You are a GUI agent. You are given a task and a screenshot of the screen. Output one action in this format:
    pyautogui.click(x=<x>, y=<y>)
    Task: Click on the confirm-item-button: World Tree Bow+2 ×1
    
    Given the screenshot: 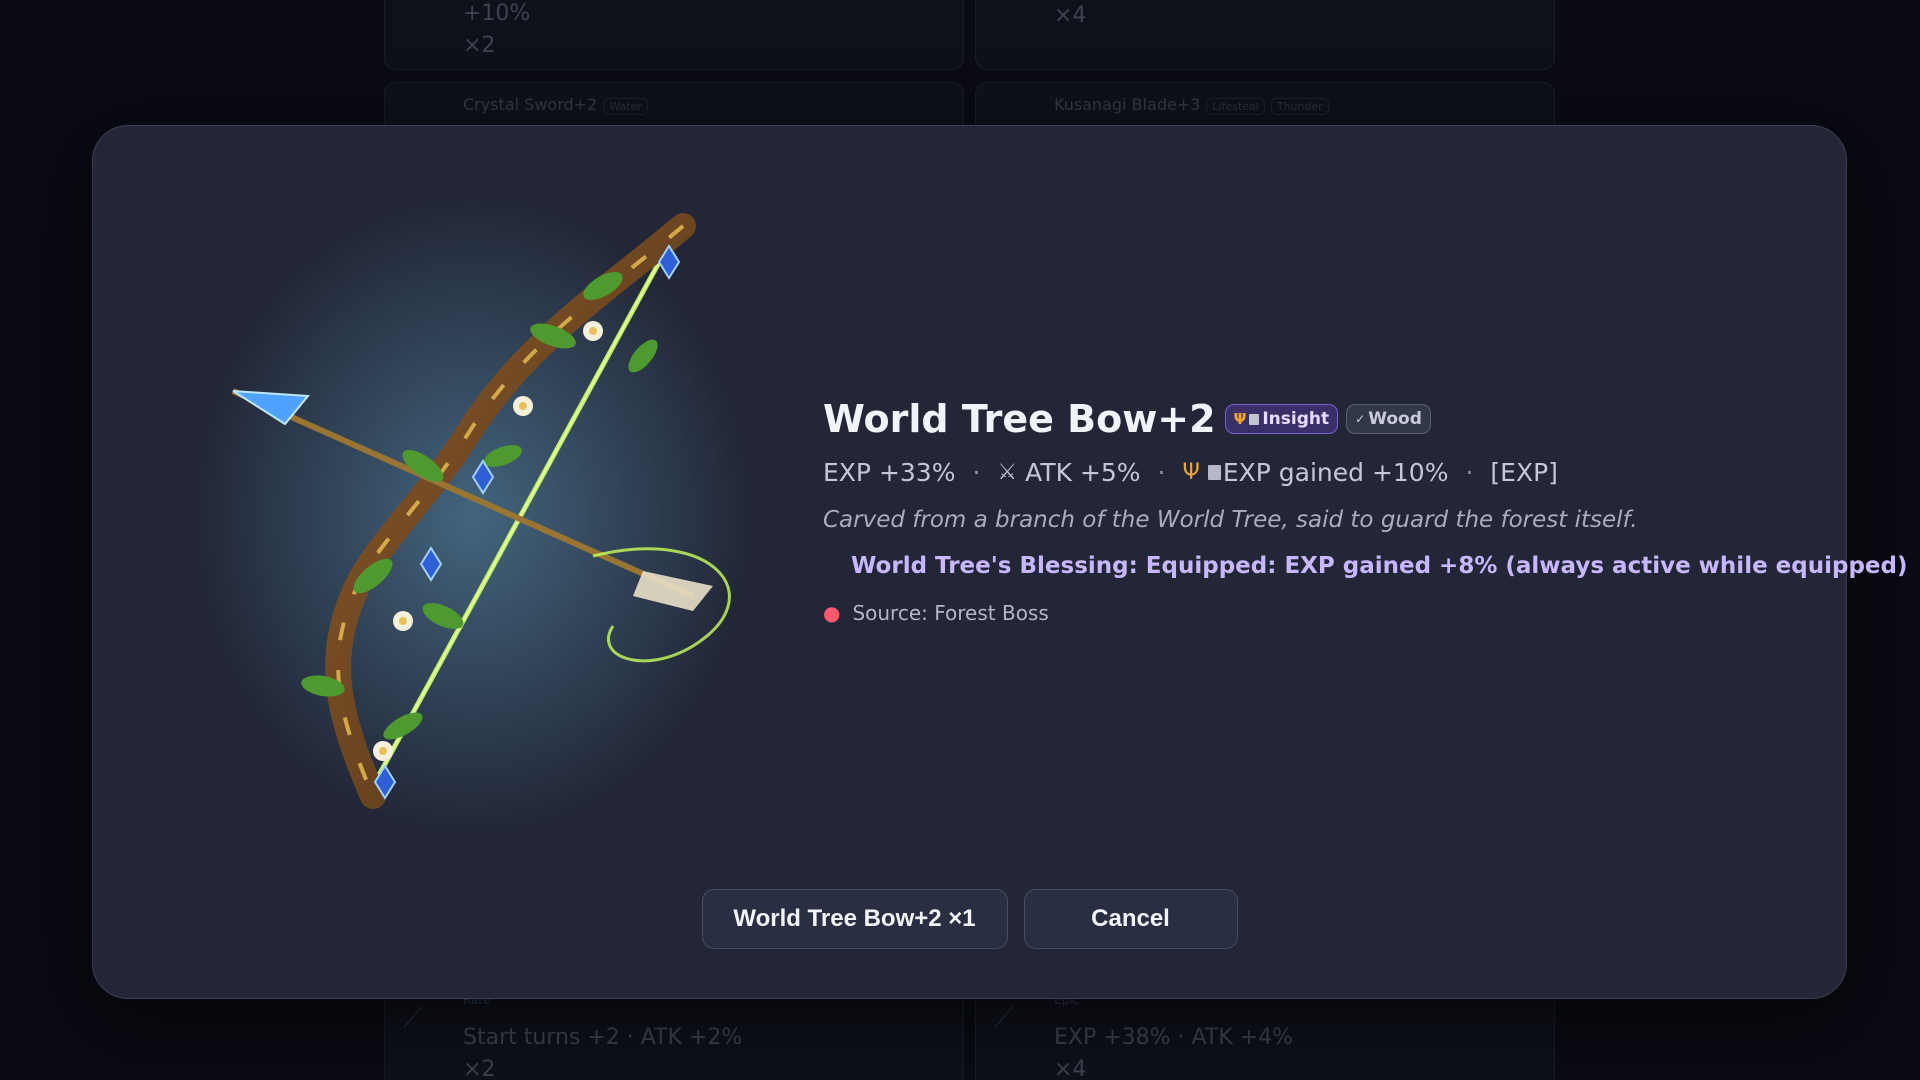 What is the action you would take?
    pyautogui.click(x=854, y=919)
    